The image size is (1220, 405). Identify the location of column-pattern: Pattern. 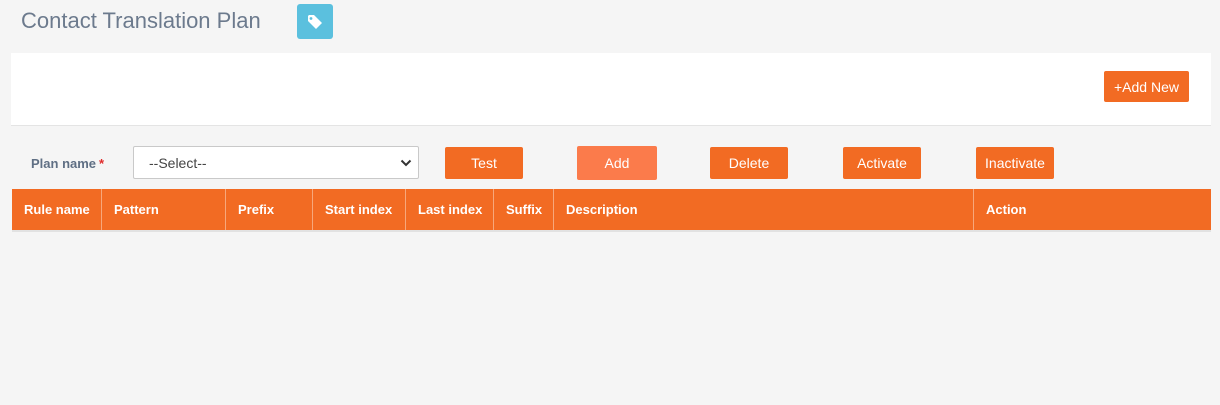
(164, 209).